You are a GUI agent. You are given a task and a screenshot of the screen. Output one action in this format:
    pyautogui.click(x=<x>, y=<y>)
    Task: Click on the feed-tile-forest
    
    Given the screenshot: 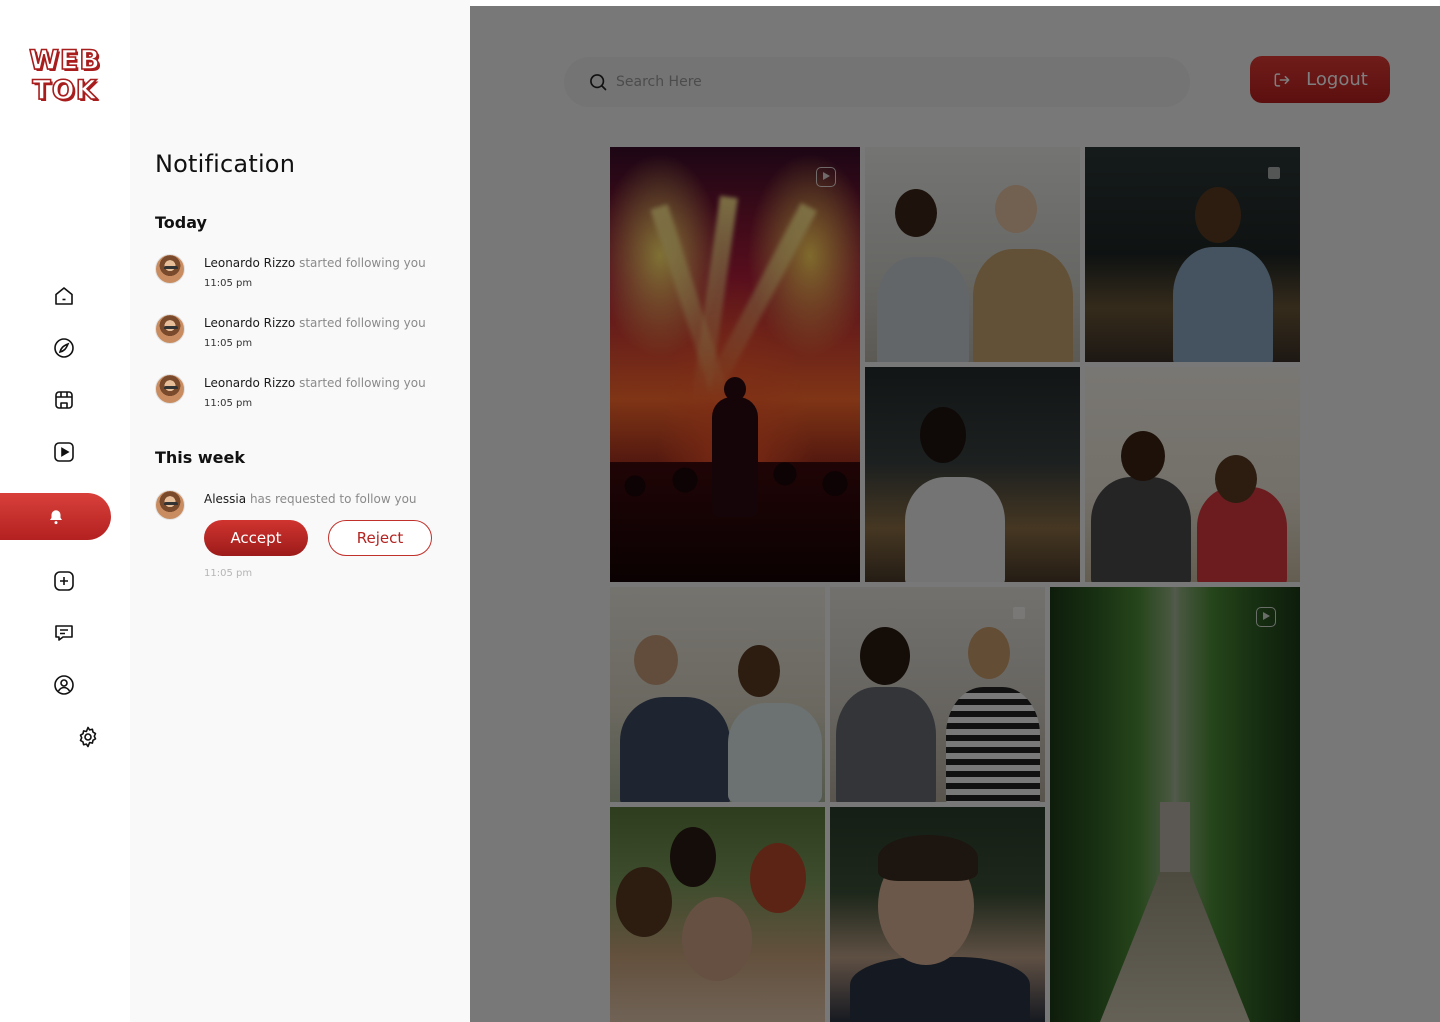 What is the action you would take?
    pyautogui.click(x=1175, y=804)
    